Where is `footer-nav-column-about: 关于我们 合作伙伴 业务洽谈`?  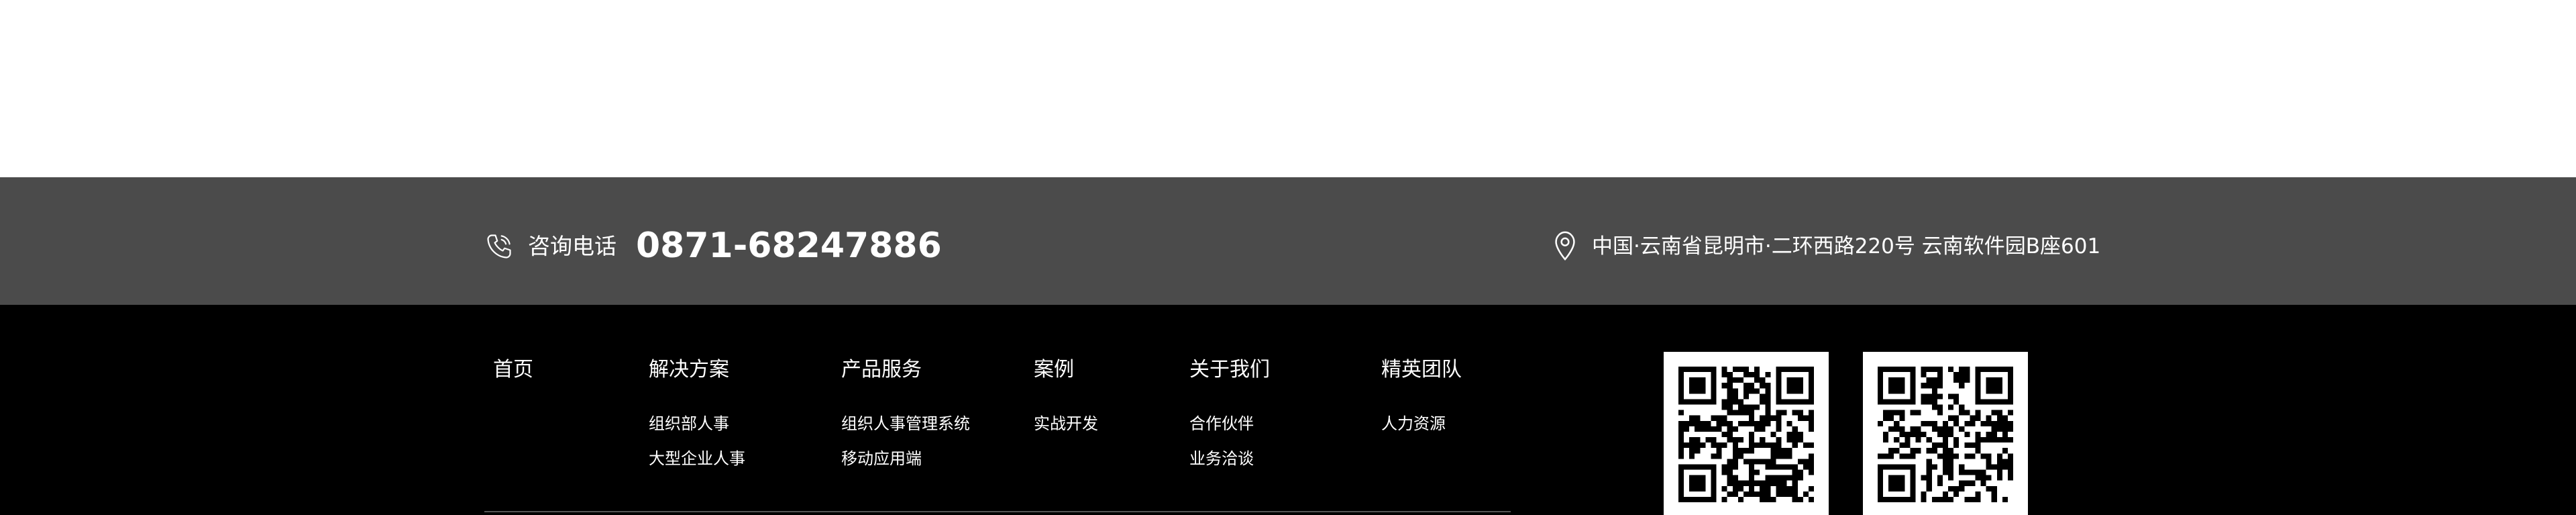
footer-nav-column-about: 关于我们 合作伙伴 业务洽谈 is located at coordinates (1229, 413).